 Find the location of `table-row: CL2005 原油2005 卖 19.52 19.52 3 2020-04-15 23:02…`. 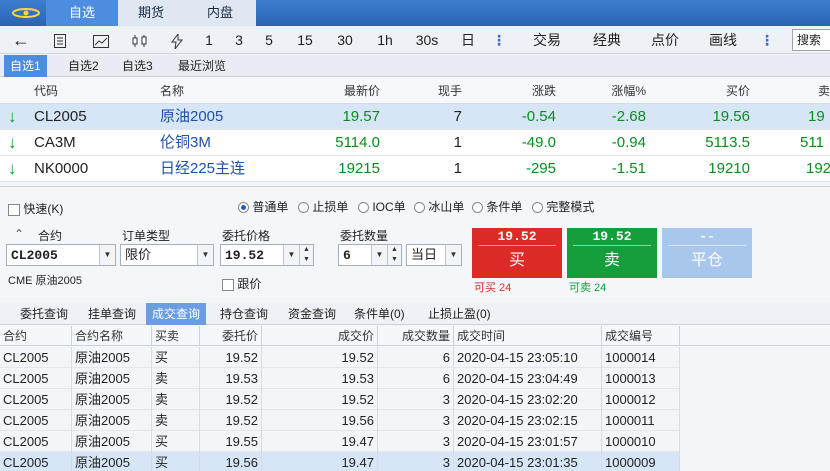

table-row: CL2005 原油2005 卖 19.52 19.52 3 2020-04-15 23:02… is located at coordinates (340, 399).